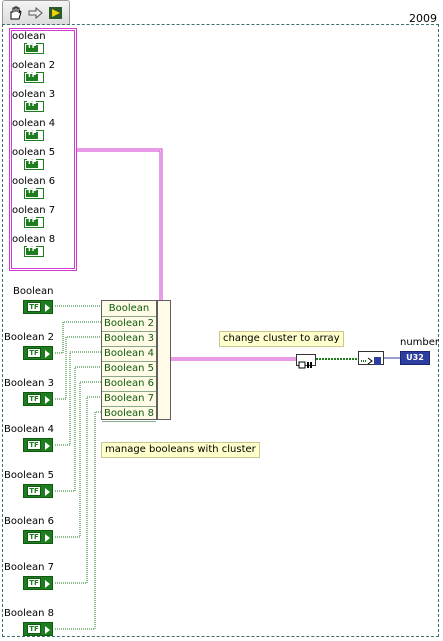 The width and height of the screenshot is (443, 641). I want to click on bundle-element: Boolean 7, so click(129, 399).